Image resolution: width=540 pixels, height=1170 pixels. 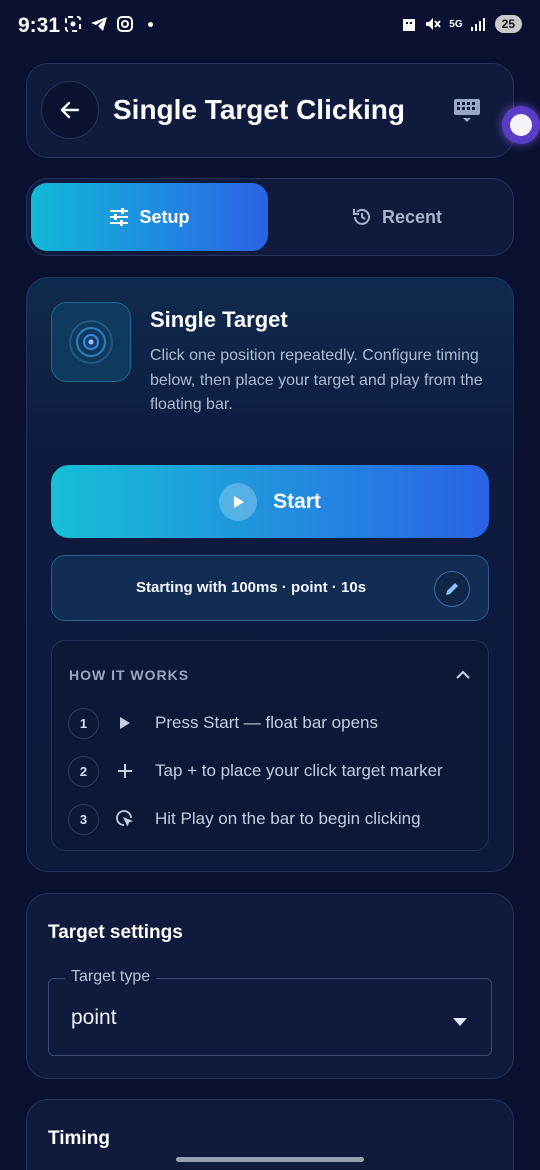 I want to click on start-button-label: Start, so click(x=297, y=501).